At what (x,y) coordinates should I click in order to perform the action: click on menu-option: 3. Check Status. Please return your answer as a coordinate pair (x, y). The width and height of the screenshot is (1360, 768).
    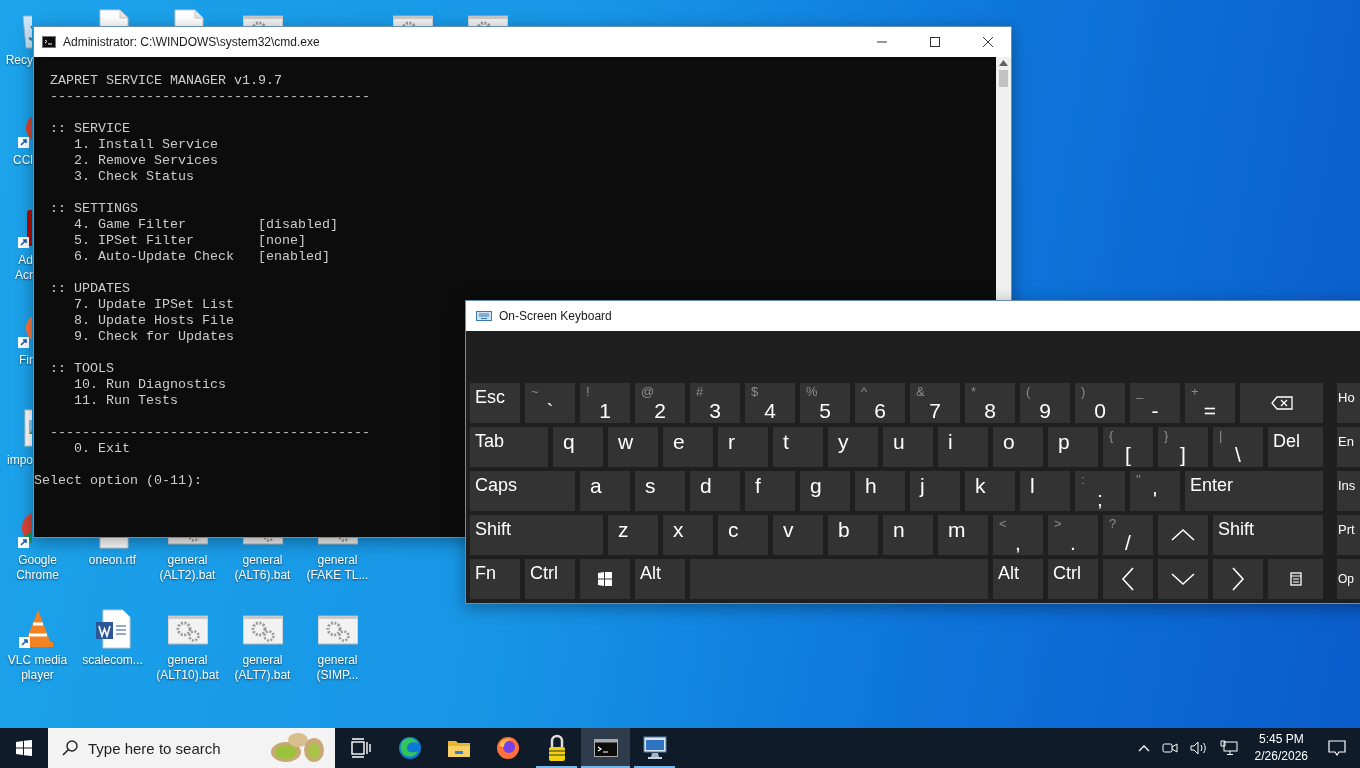
    Looking at the image, I should click on (134, 177).